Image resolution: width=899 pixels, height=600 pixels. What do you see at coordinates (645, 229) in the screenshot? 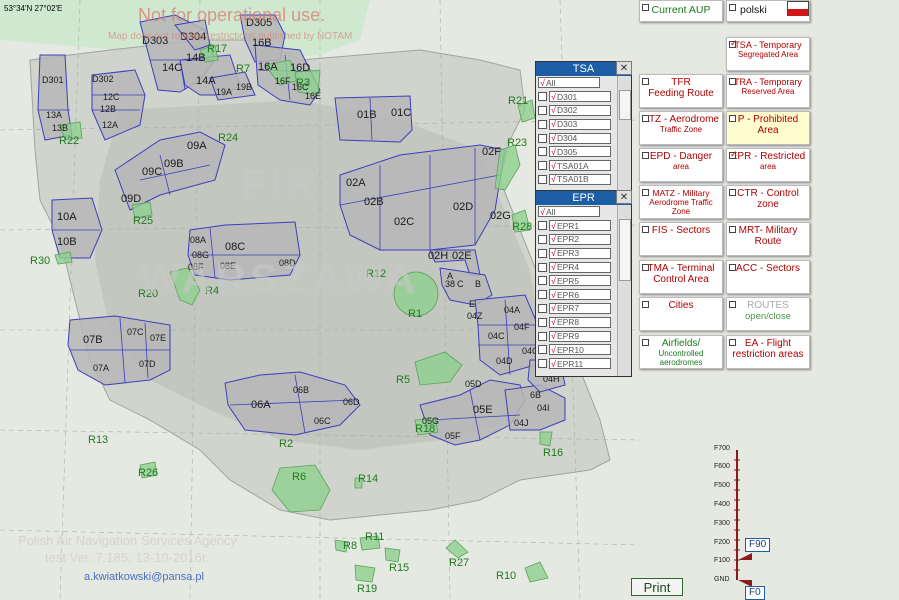
I see `fis-checkbox` at bounding box center [645, 229].